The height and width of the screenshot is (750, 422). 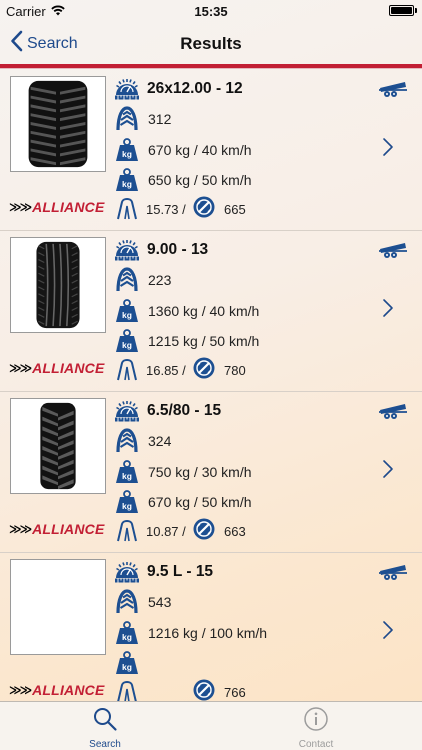 I want to click on load-row-1: kg 1360 kg / 40 km/h, so click(x=186, y=311).